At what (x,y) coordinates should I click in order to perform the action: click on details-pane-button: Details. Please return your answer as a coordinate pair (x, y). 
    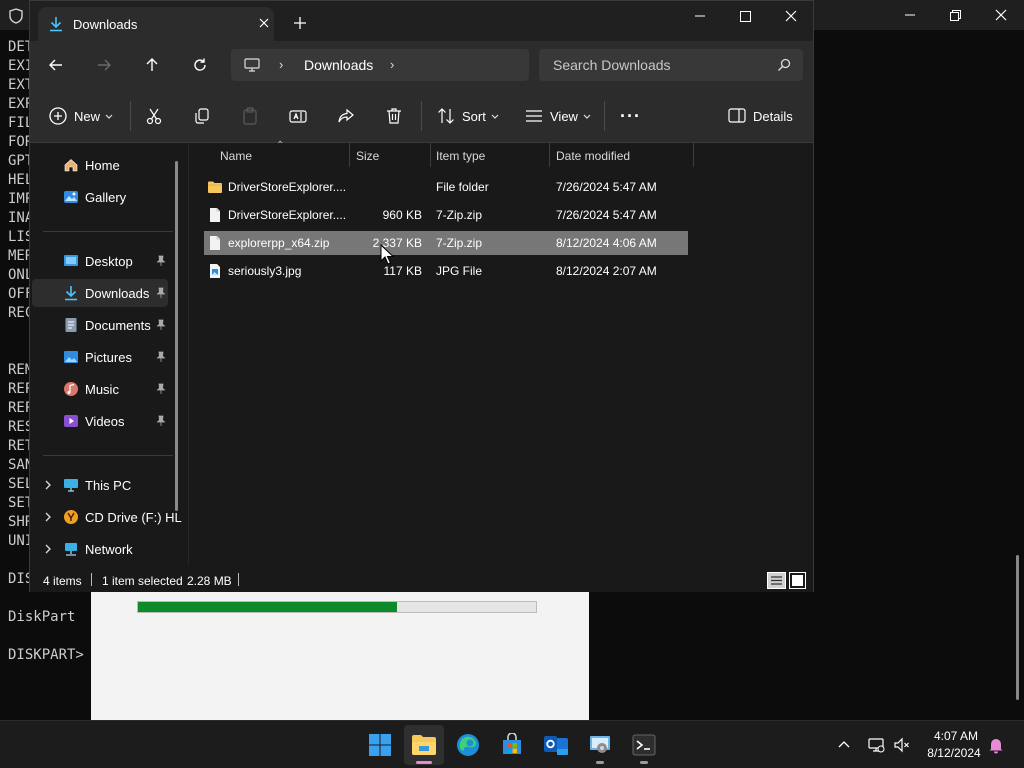
    Looking at the image, I should click on (760, 116).